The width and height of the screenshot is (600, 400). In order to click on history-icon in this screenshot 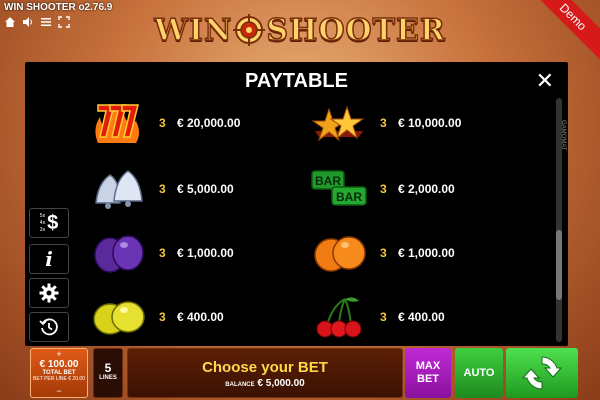, I will do `click(48, 327)`.